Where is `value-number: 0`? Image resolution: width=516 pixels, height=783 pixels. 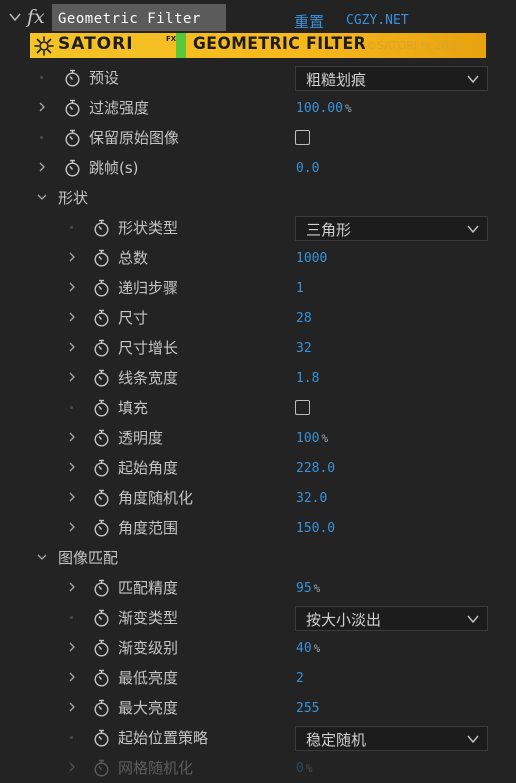
value-number: 0 is located at coordinates (300, 768).